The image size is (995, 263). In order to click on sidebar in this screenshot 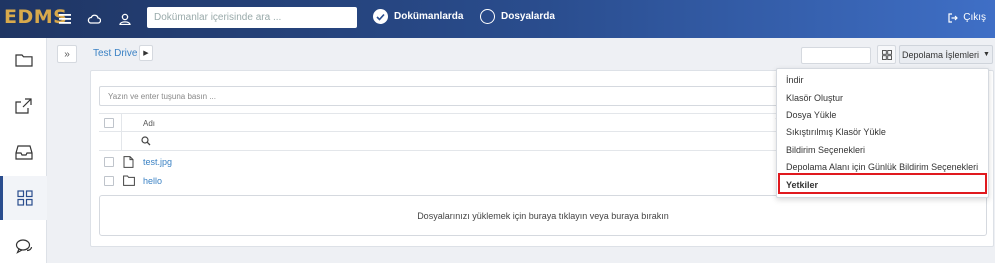, I will do `click(23, 150)`.